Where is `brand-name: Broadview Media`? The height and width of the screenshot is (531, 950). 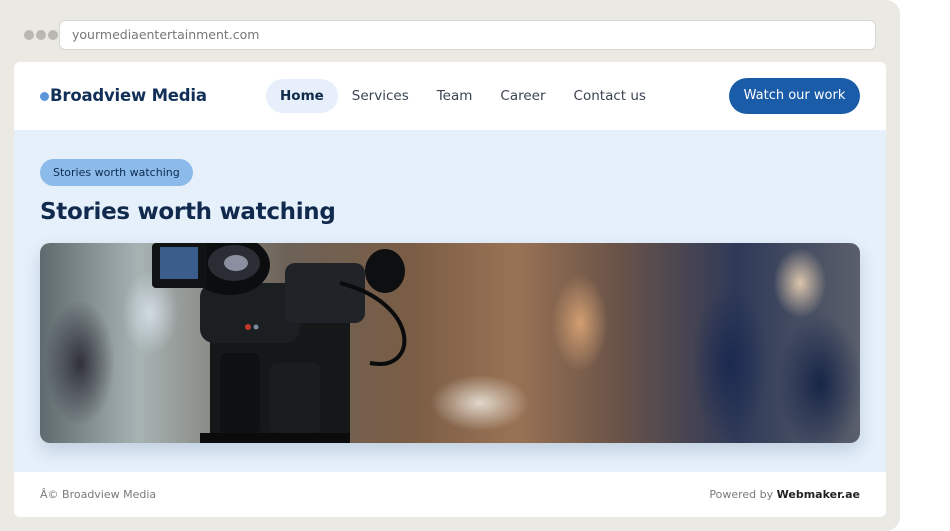 brand-name: Broadview Media is located at coordinates (128, 95).